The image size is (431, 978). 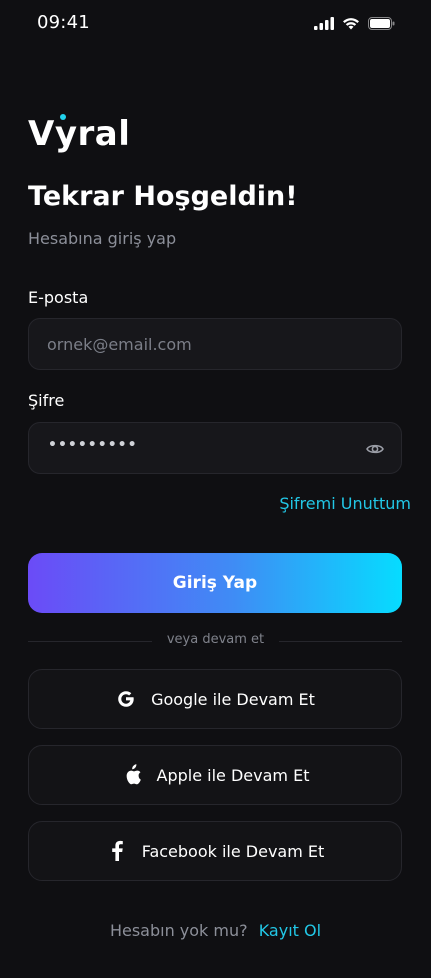 What do you see at coordinates (345, 503) in the screenshot?
I see `forgot-password-link: Şifremi Unuttum` at bounding box center [345, 503].